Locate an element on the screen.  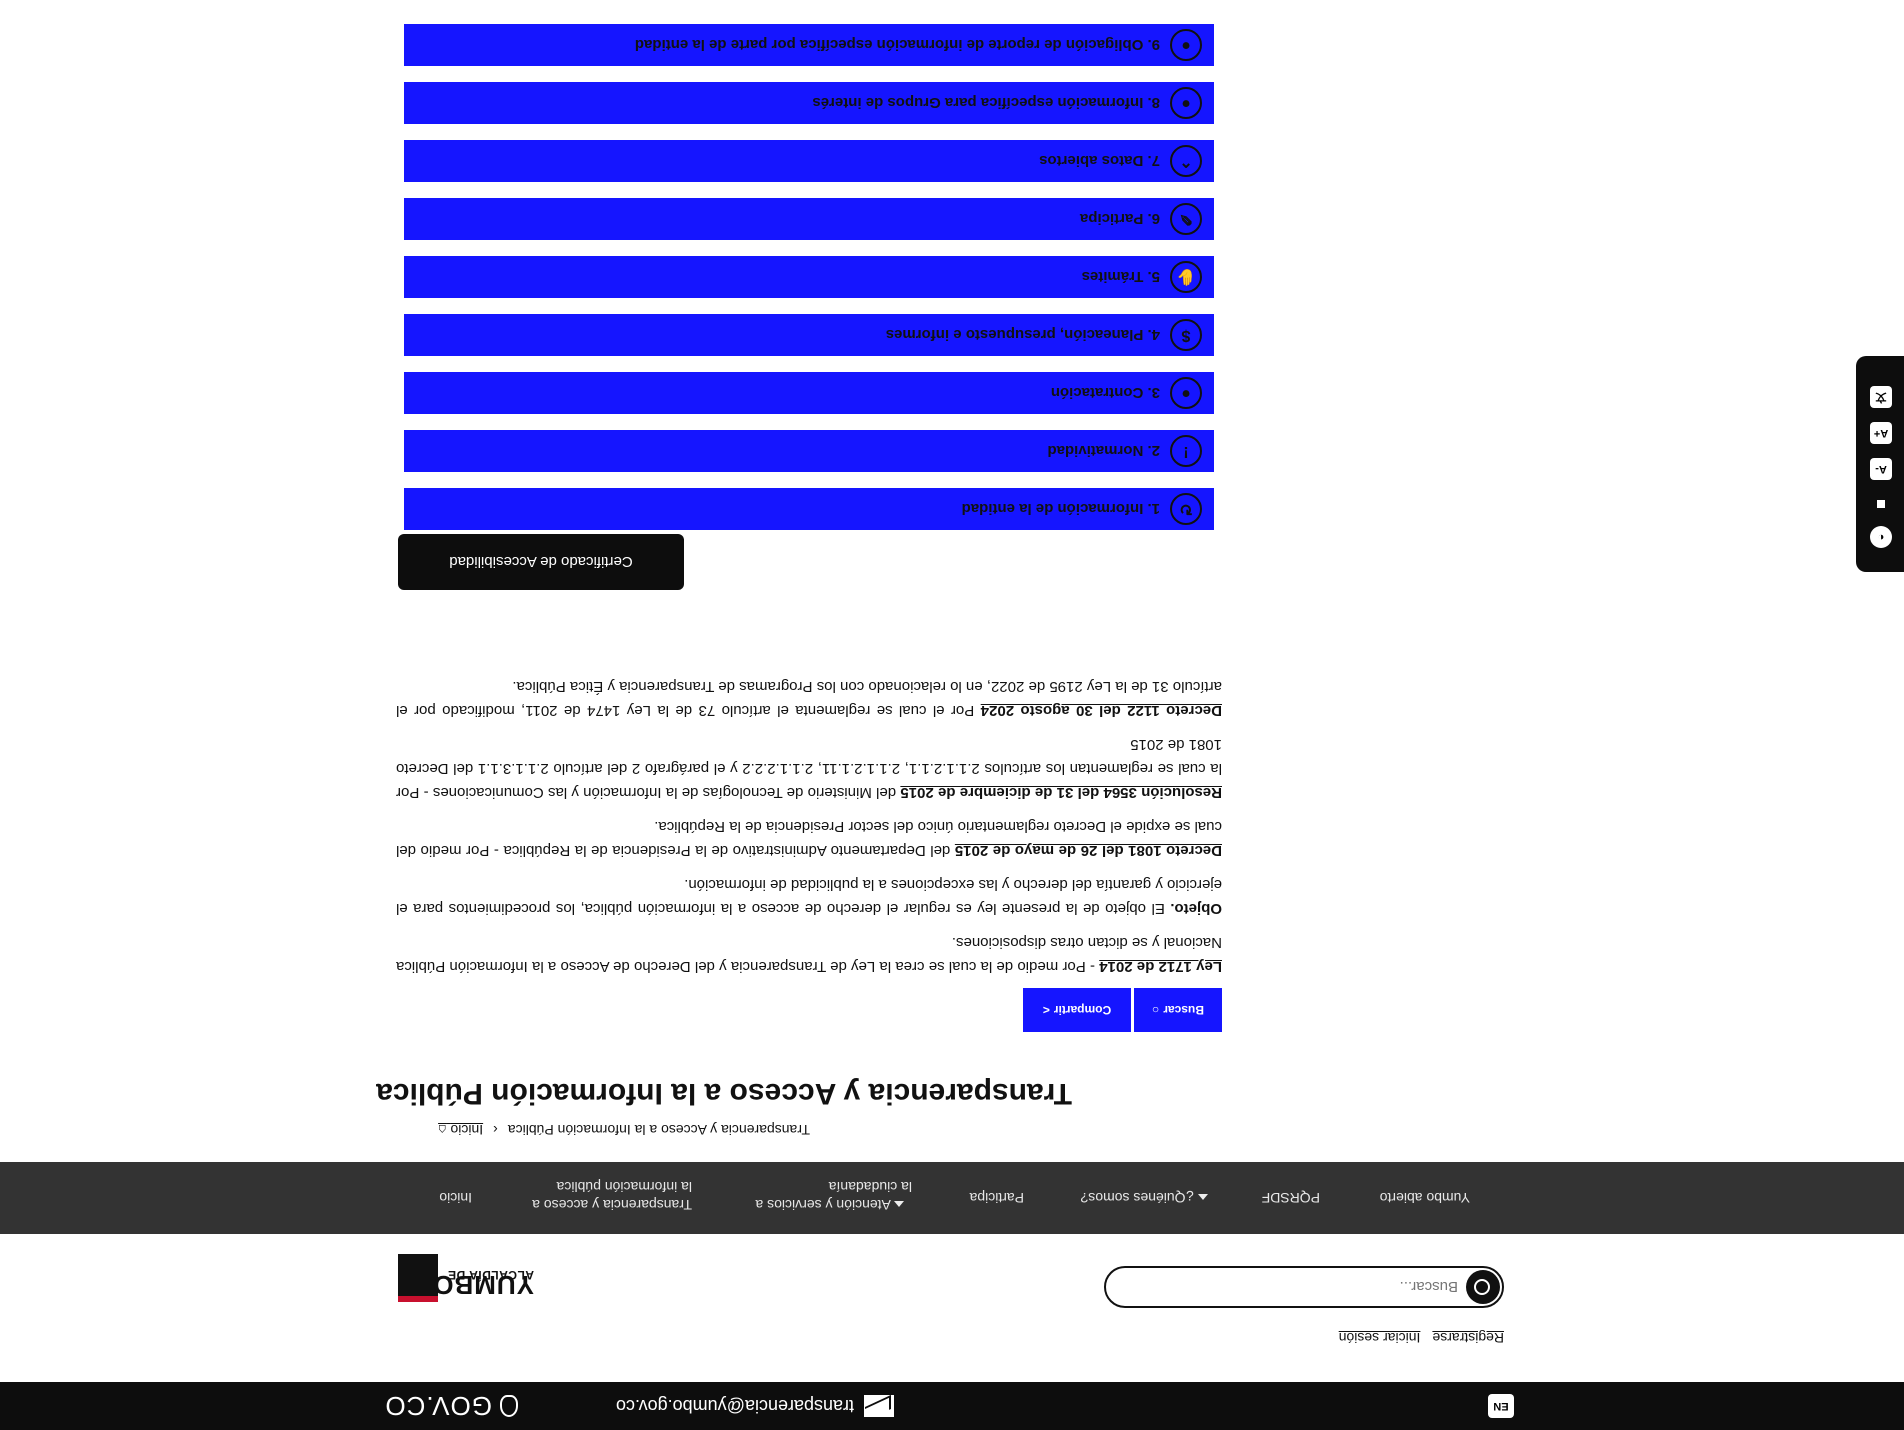
envelope-icon is located at coordinates (879, 1406).